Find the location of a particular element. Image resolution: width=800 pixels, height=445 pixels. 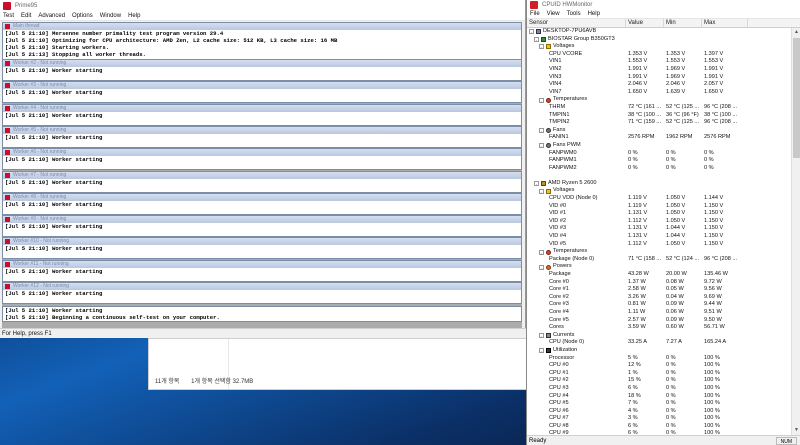

sensor-group-row: - Powers is located at coordinates (659, 267).